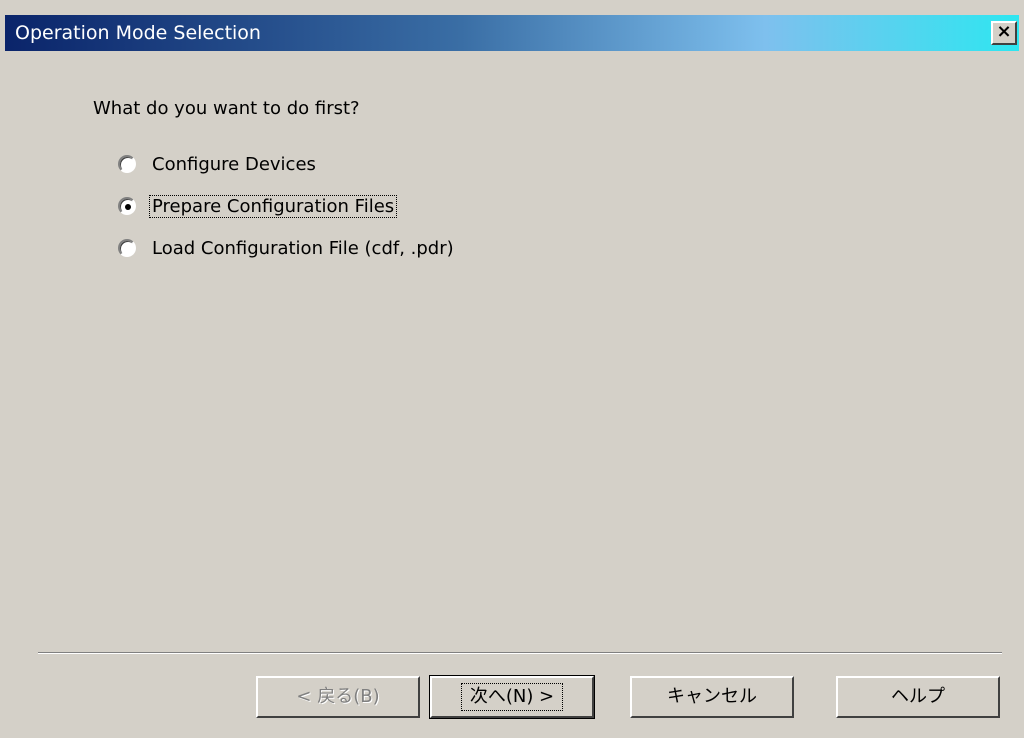  Describe the element at coordinates (303, 248) in the screenshot. I see `option-label: Load Configuration File (cdf, .pdr)` at that location.